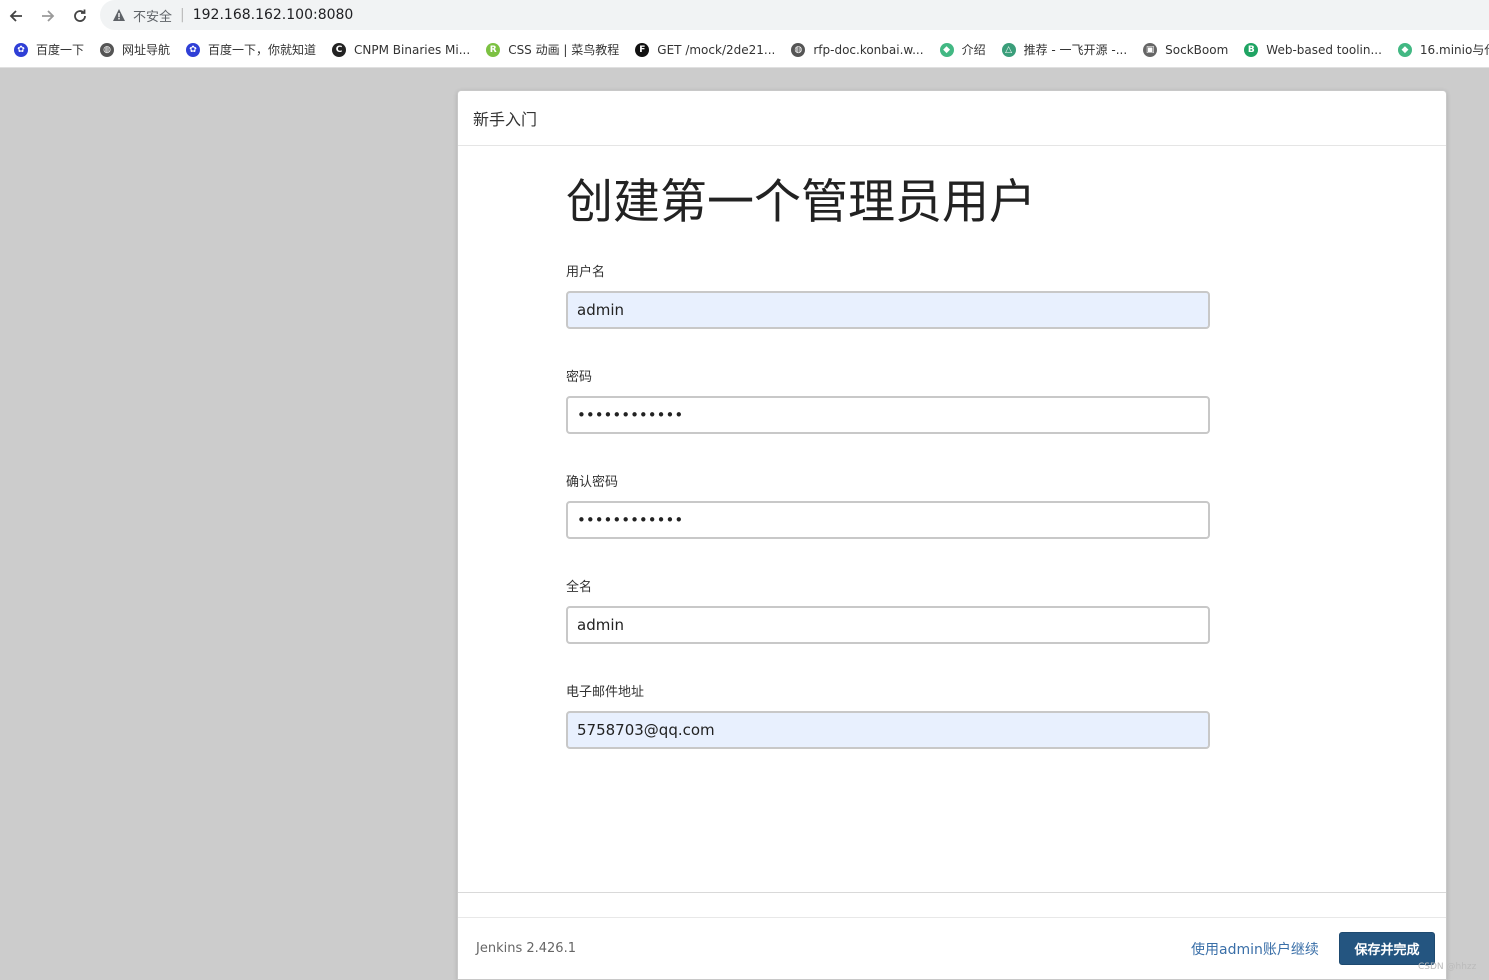 The width and height of the screenshot is (1489, 980). Describe the element at coordinates (564, 50) in the screenshot. I see `bookmark-label: CSS 动画 | 菜鸟教程` at that location.